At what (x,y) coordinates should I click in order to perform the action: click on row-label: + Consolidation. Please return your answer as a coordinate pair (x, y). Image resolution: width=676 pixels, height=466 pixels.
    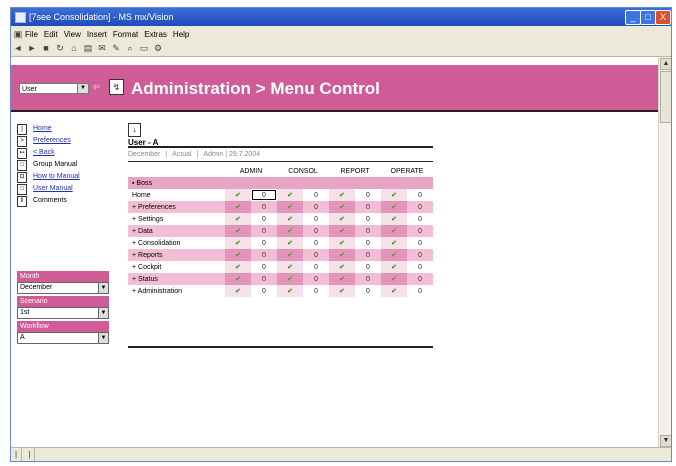
    Looking at the image, I should click on (176, 243).